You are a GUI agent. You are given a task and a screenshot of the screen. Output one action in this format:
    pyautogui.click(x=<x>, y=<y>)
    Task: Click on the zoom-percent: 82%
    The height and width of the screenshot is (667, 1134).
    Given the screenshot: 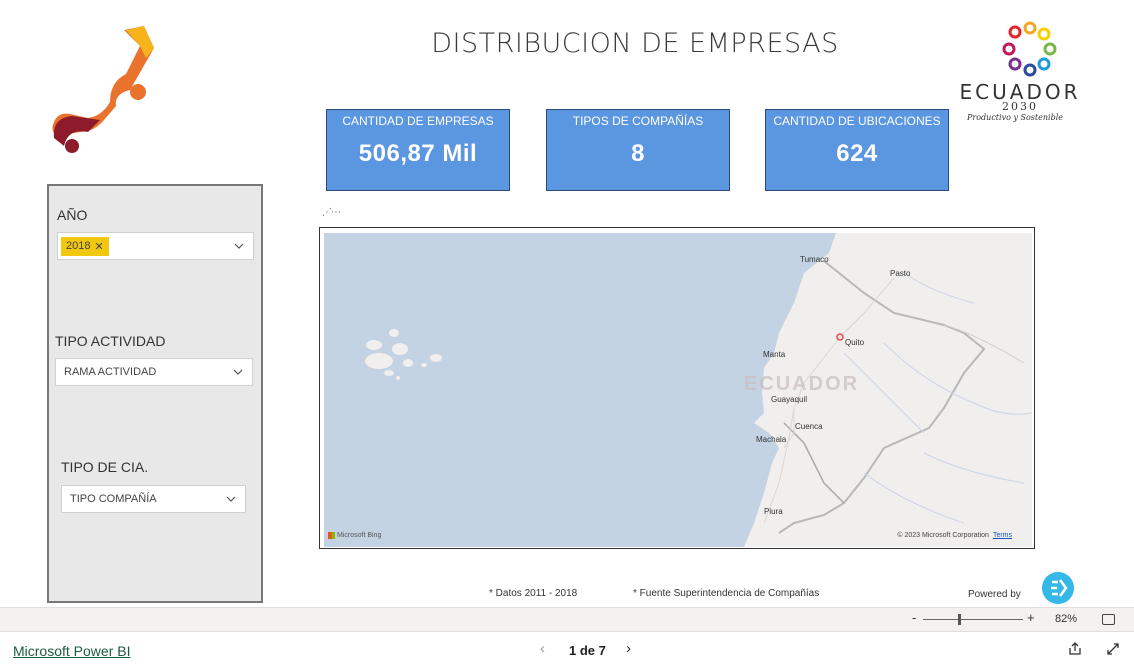 What is the action you would take?
    pyautogui.click(x=1066, y=619)
    